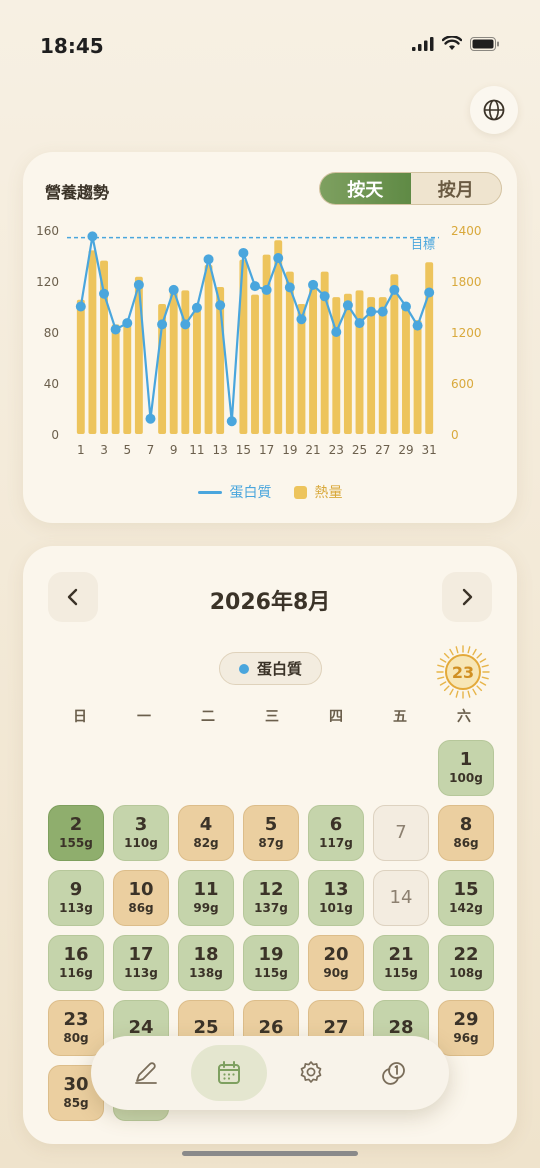  What do you see at coordinates (146, 1073) in the screenshot?
I see `nav-edit` at bounding box center [146, 1073].